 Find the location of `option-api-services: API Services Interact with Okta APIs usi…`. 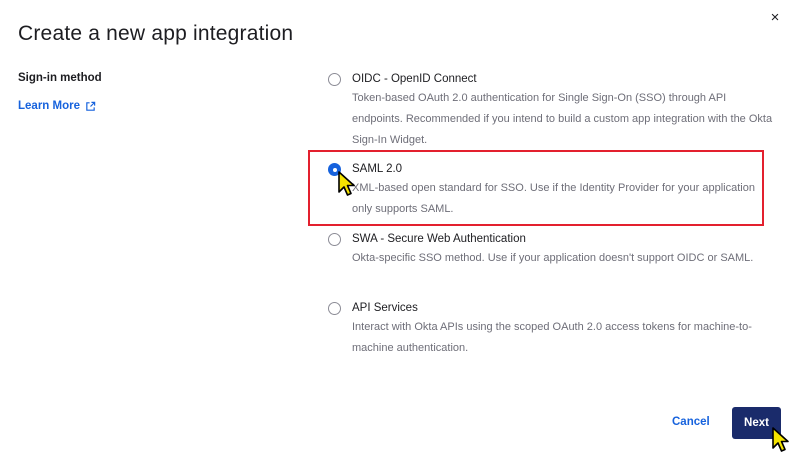

option-api-services: API Services Interact with Okta APIs usi… is located at coordinates (553, 329).